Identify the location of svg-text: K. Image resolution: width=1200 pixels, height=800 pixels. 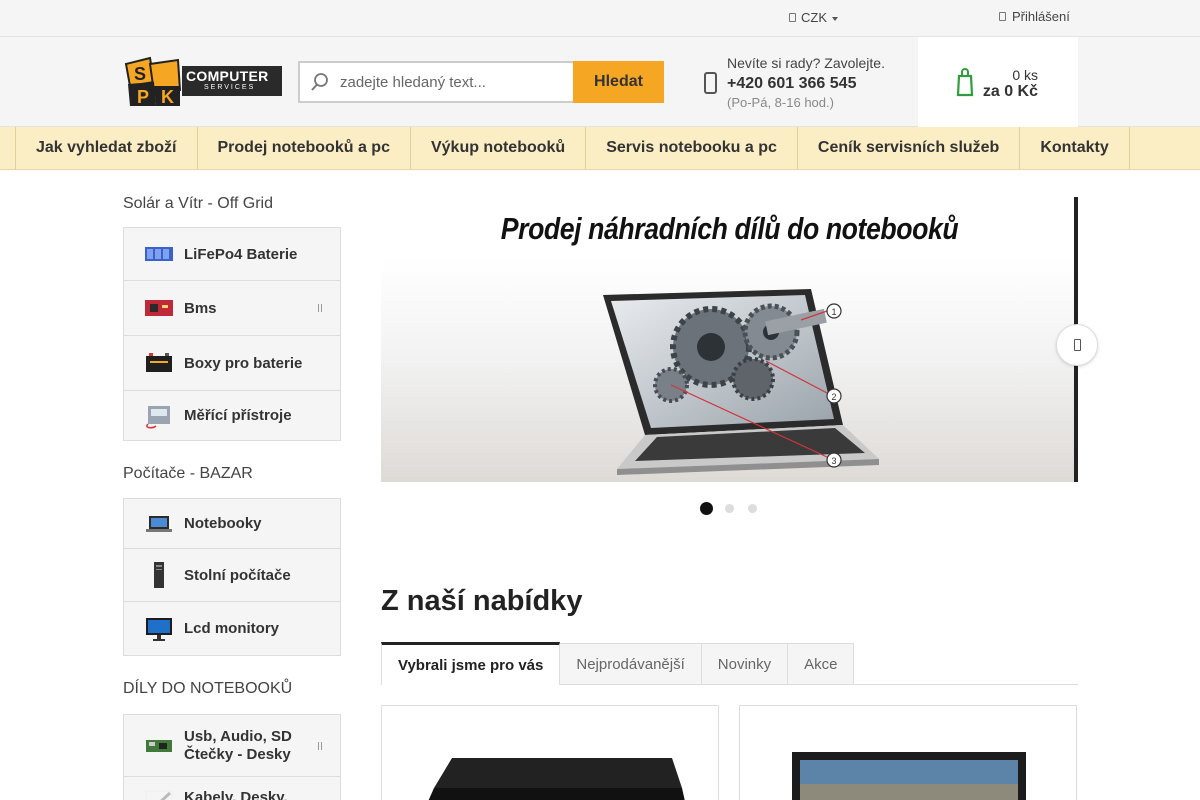
(167, 97).